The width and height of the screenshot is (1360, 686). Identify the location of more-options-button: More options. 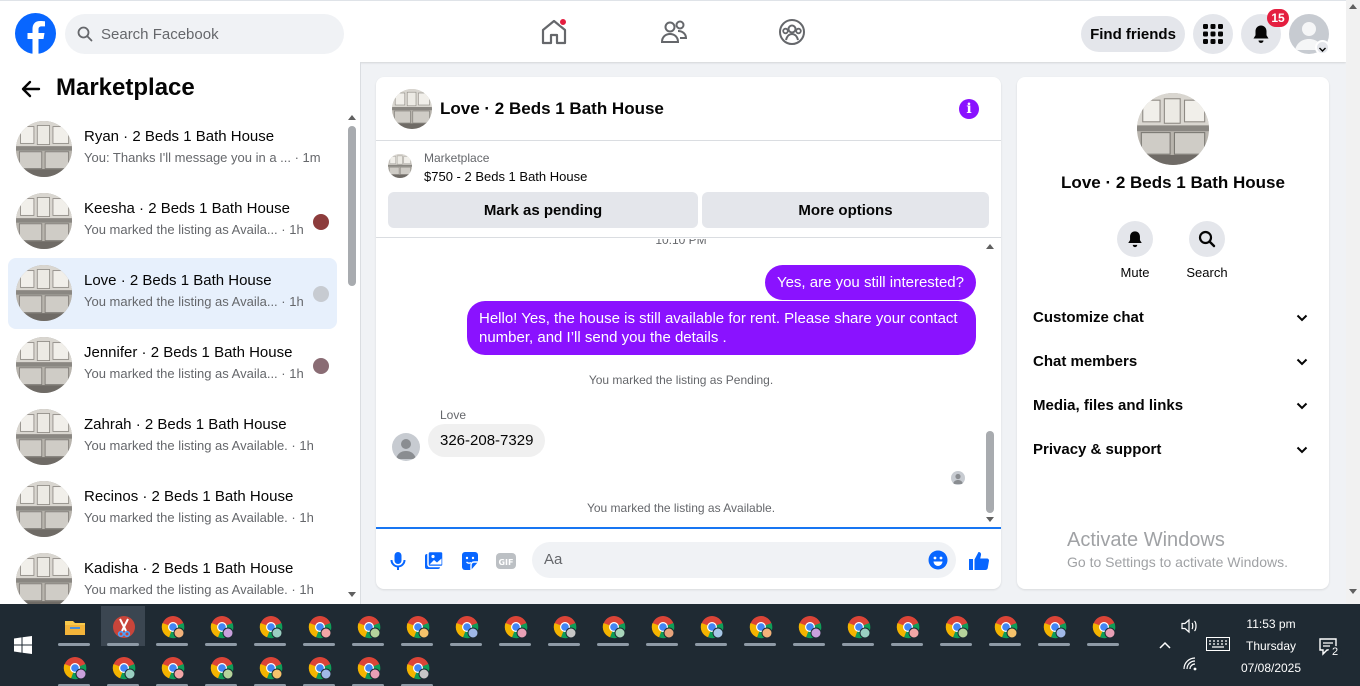
(845, 210).